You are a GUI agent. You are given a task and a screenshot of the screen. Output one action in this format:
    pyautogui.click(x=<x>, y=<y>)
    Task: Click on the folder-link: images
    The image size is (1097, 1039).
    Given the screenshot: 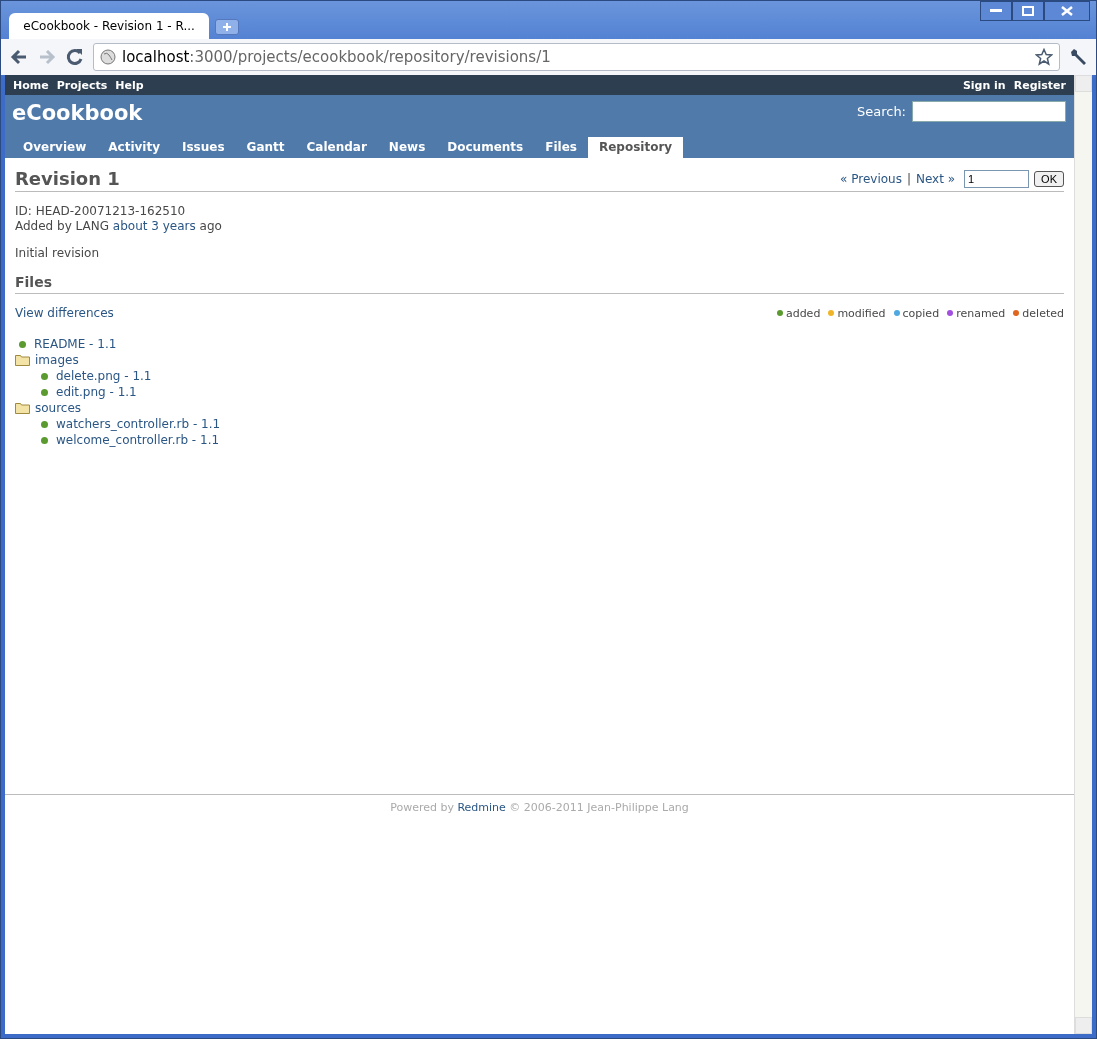 What is the action you would take?
    pyautogui.click(x=57, y=360)
    